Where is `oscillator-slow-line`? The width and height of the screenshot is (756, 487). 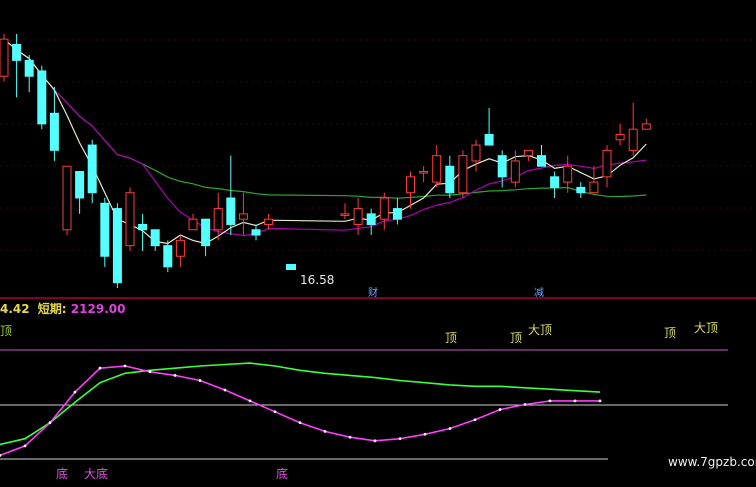 oscillator-slow-line is located at coordinates (300, 404).